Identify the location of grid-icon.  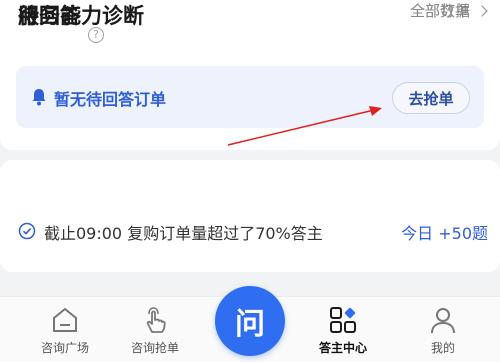
(343, 320).